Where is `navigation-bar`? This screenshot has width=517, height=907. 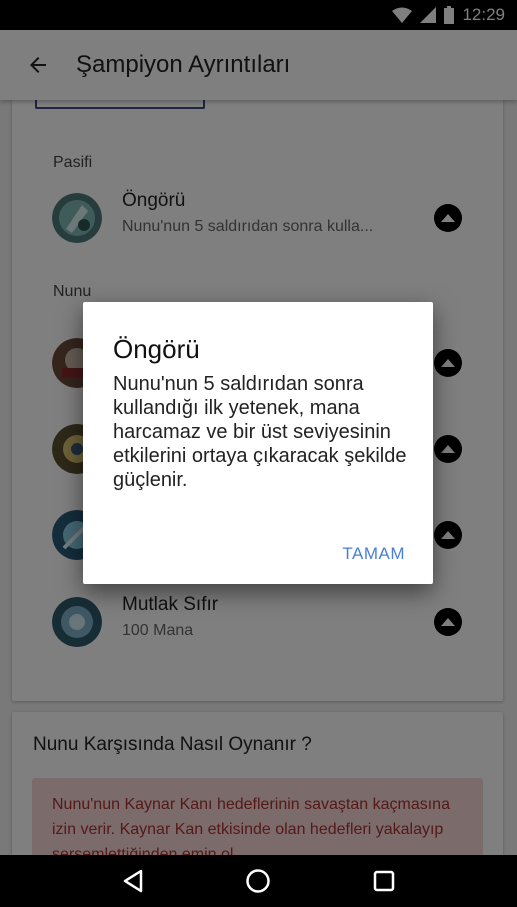
navigation-bar is located at coordinates (258, 881).